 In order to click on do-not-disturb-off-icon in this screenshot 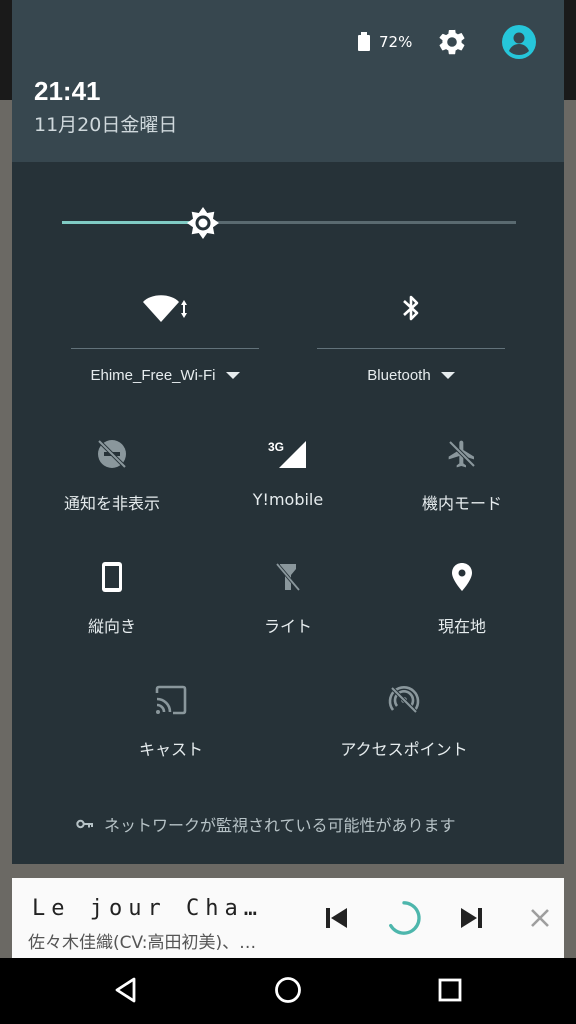, I will do `click(112, 454)`.